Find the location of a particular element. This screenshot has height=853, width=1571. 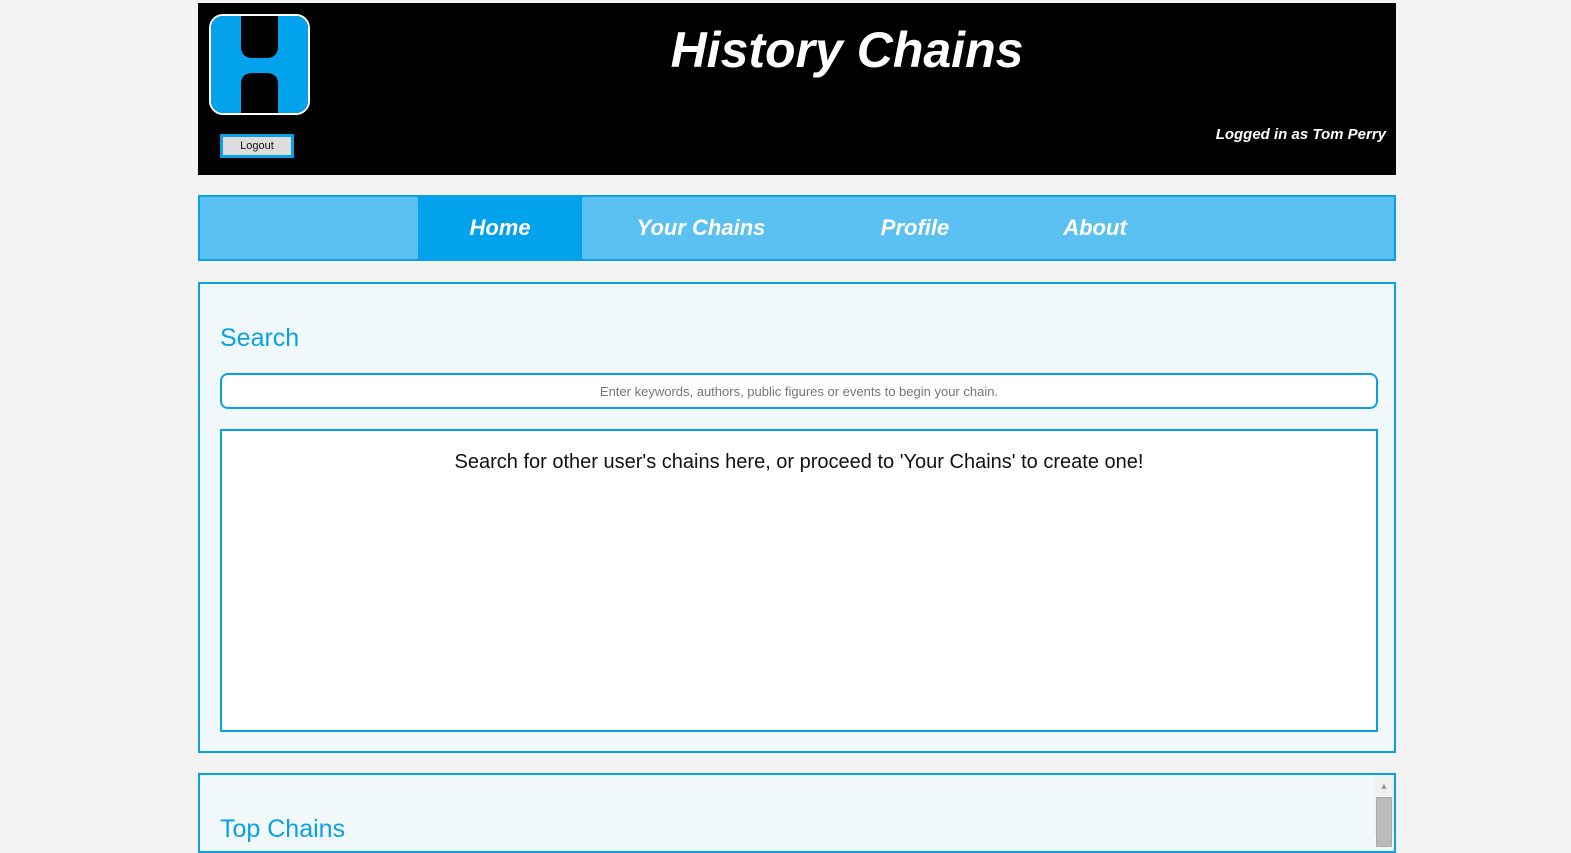

scrollbar: ▲ is located at coordinates (1384, 811).